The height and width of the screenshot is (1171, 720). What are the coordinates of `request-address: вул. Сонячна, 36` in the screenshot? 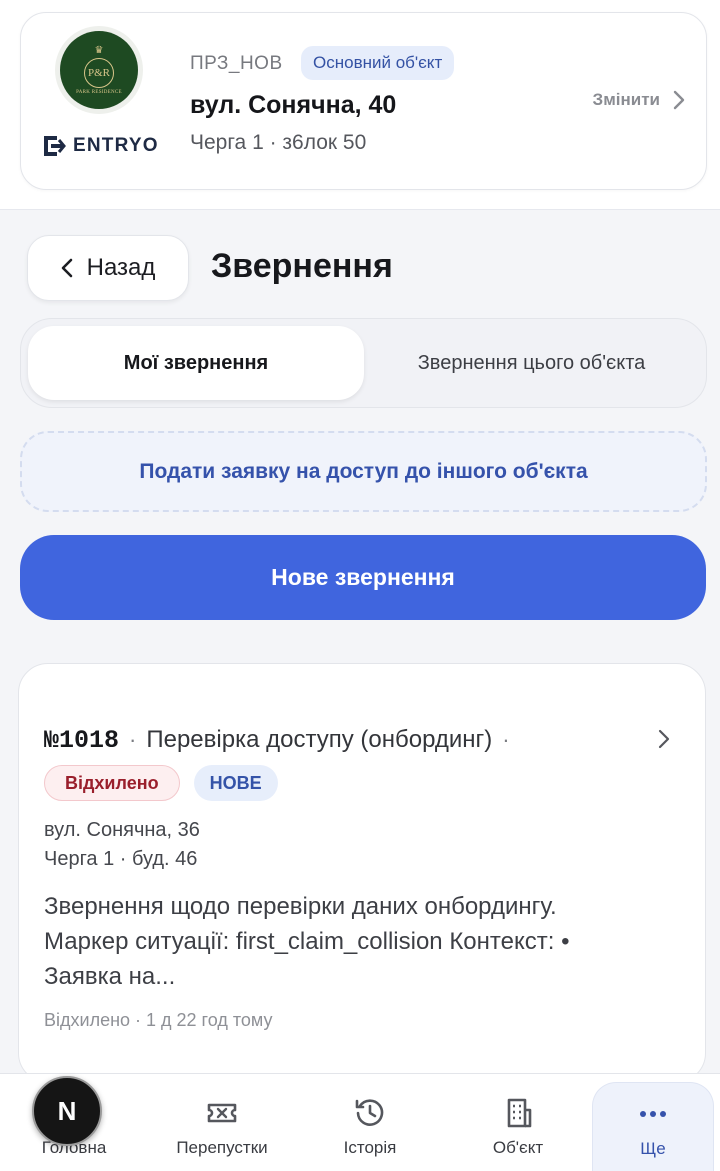 It's located at (122, 830).